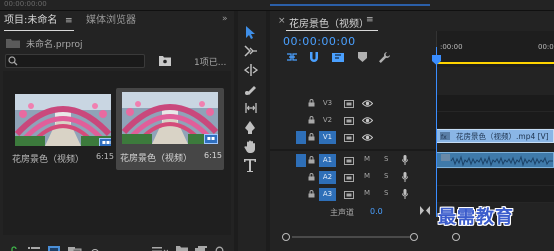 The height and width of the screenshot is (251, 554). I want to click on source-patch-a1, so click(301, 160).